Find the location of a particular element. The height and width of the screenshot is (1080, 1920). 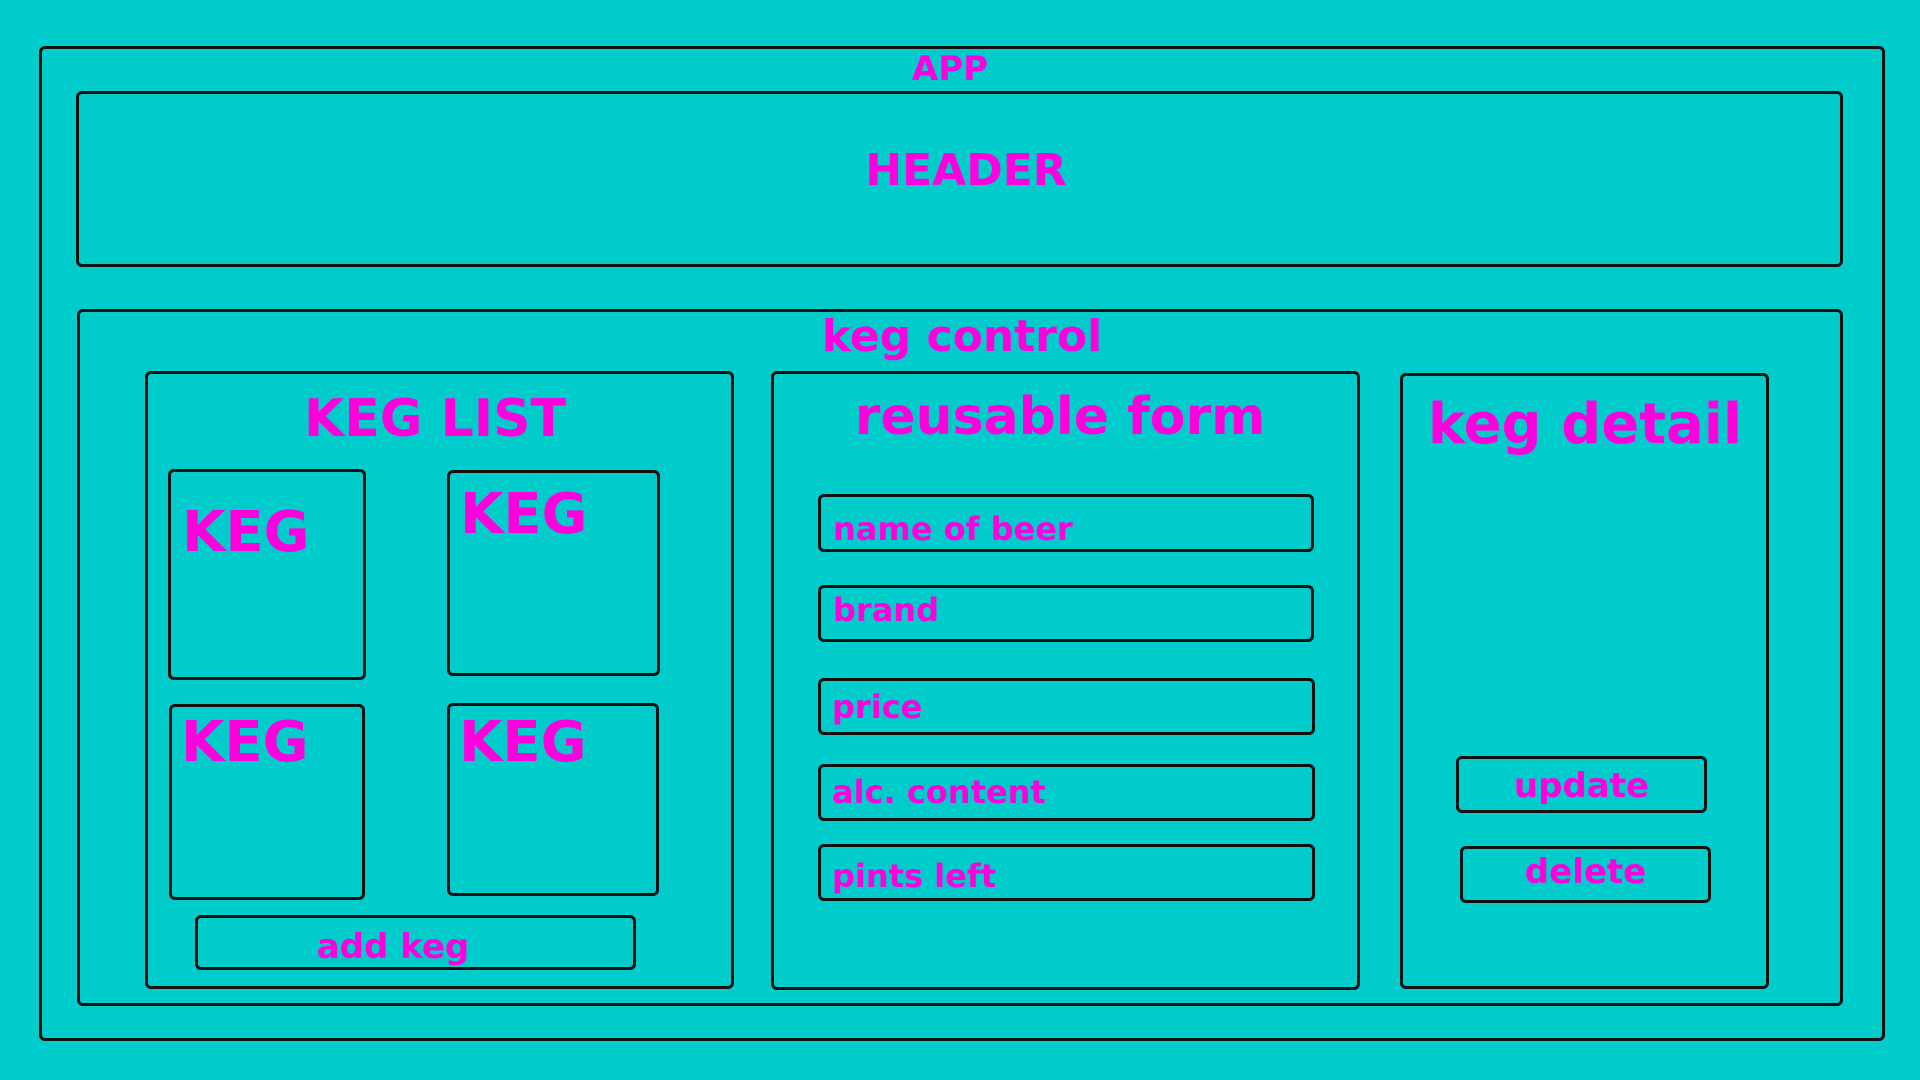

price-field: price is located at coordinates (1066, 706).